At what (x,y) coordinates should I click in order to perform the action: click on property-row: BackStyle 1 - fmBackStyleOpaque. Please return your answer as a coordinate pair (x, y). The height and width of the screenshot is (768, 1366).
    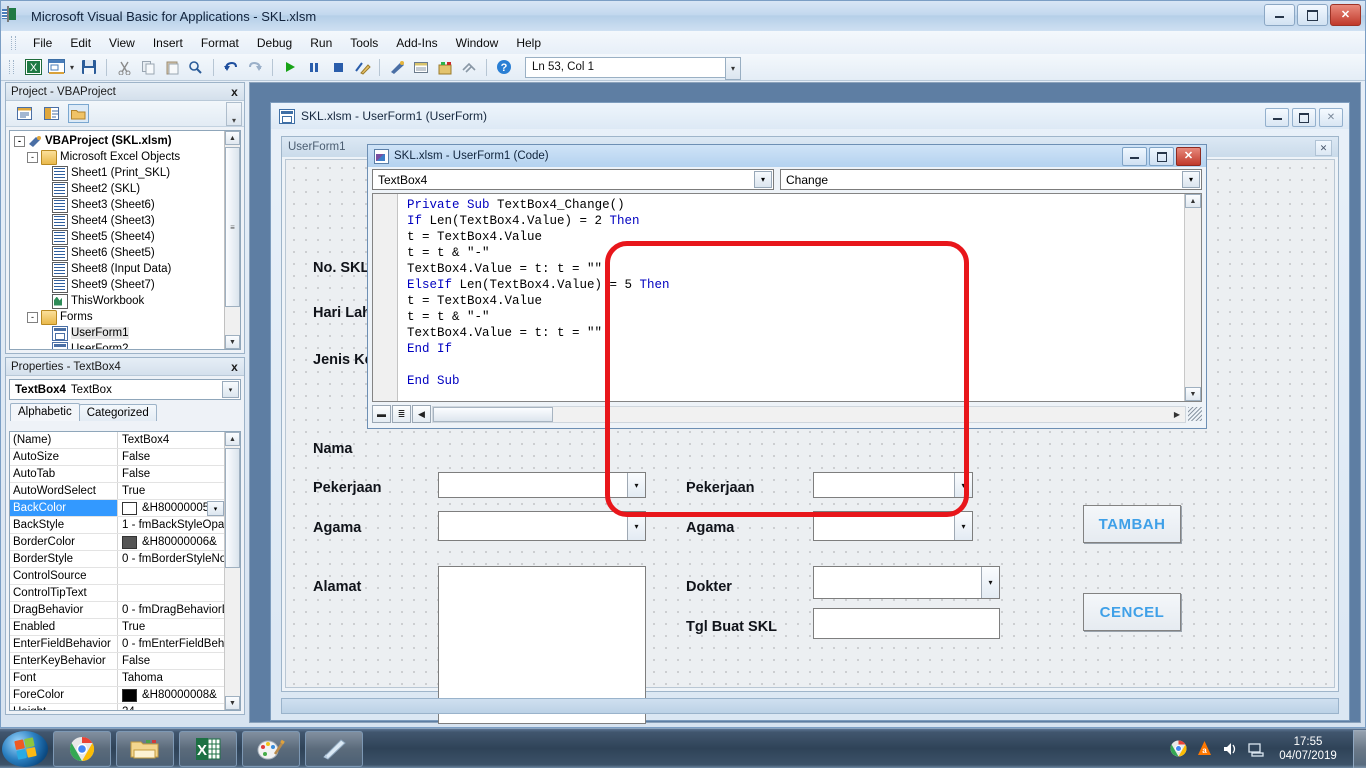
    Looking at the image, I should click on (117, 525).